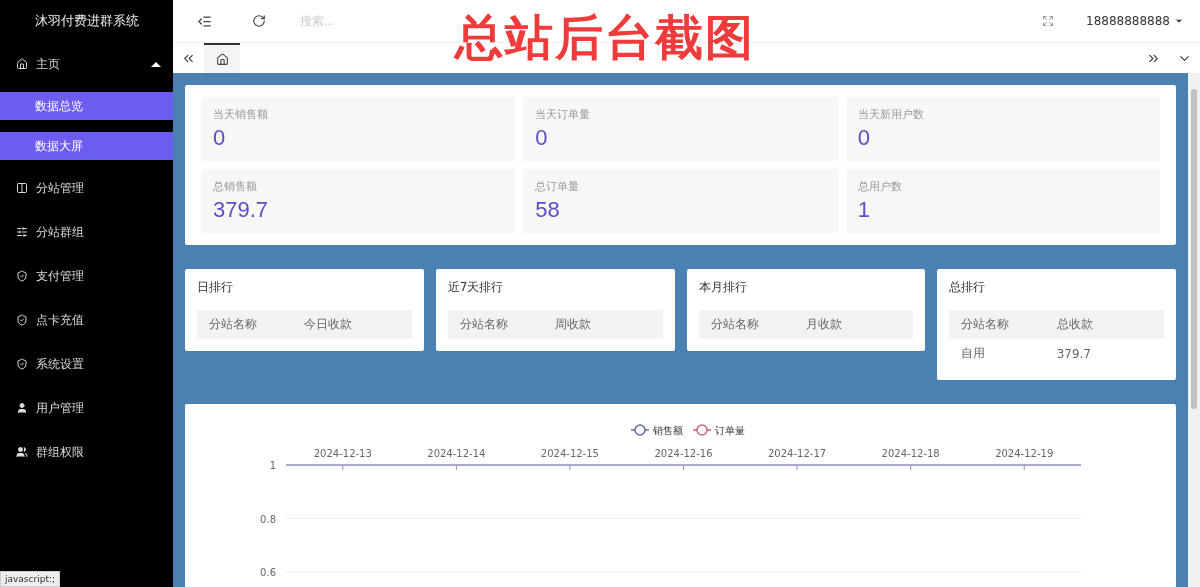  What do you see at coordinates (86, 320) in the screenshot?
I see `sidebar-item: 点卡充值` at bounding box center [86, 320].